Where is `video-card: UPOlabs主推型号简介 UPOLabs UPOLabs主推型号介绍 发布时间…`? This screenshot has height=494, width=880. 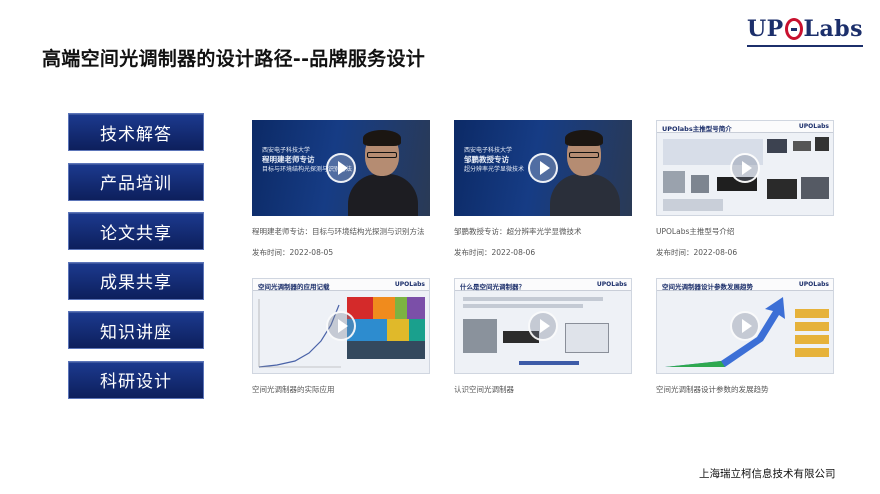 video-card: UPOlabs主推型号简介 UPOLabs UPOLabs主推型号介绍 发布时间… is located at coordinates (745, 189).